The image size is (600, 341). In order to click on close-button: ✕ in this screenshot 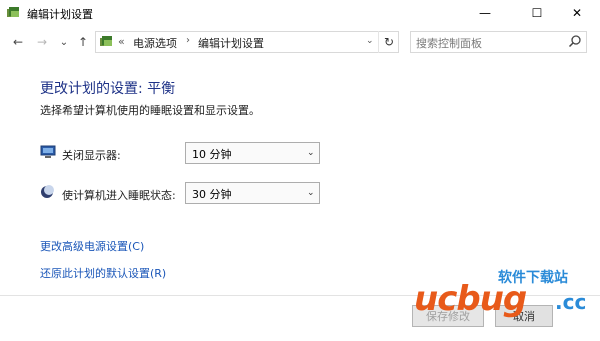, I will do `click(577, 13)`.